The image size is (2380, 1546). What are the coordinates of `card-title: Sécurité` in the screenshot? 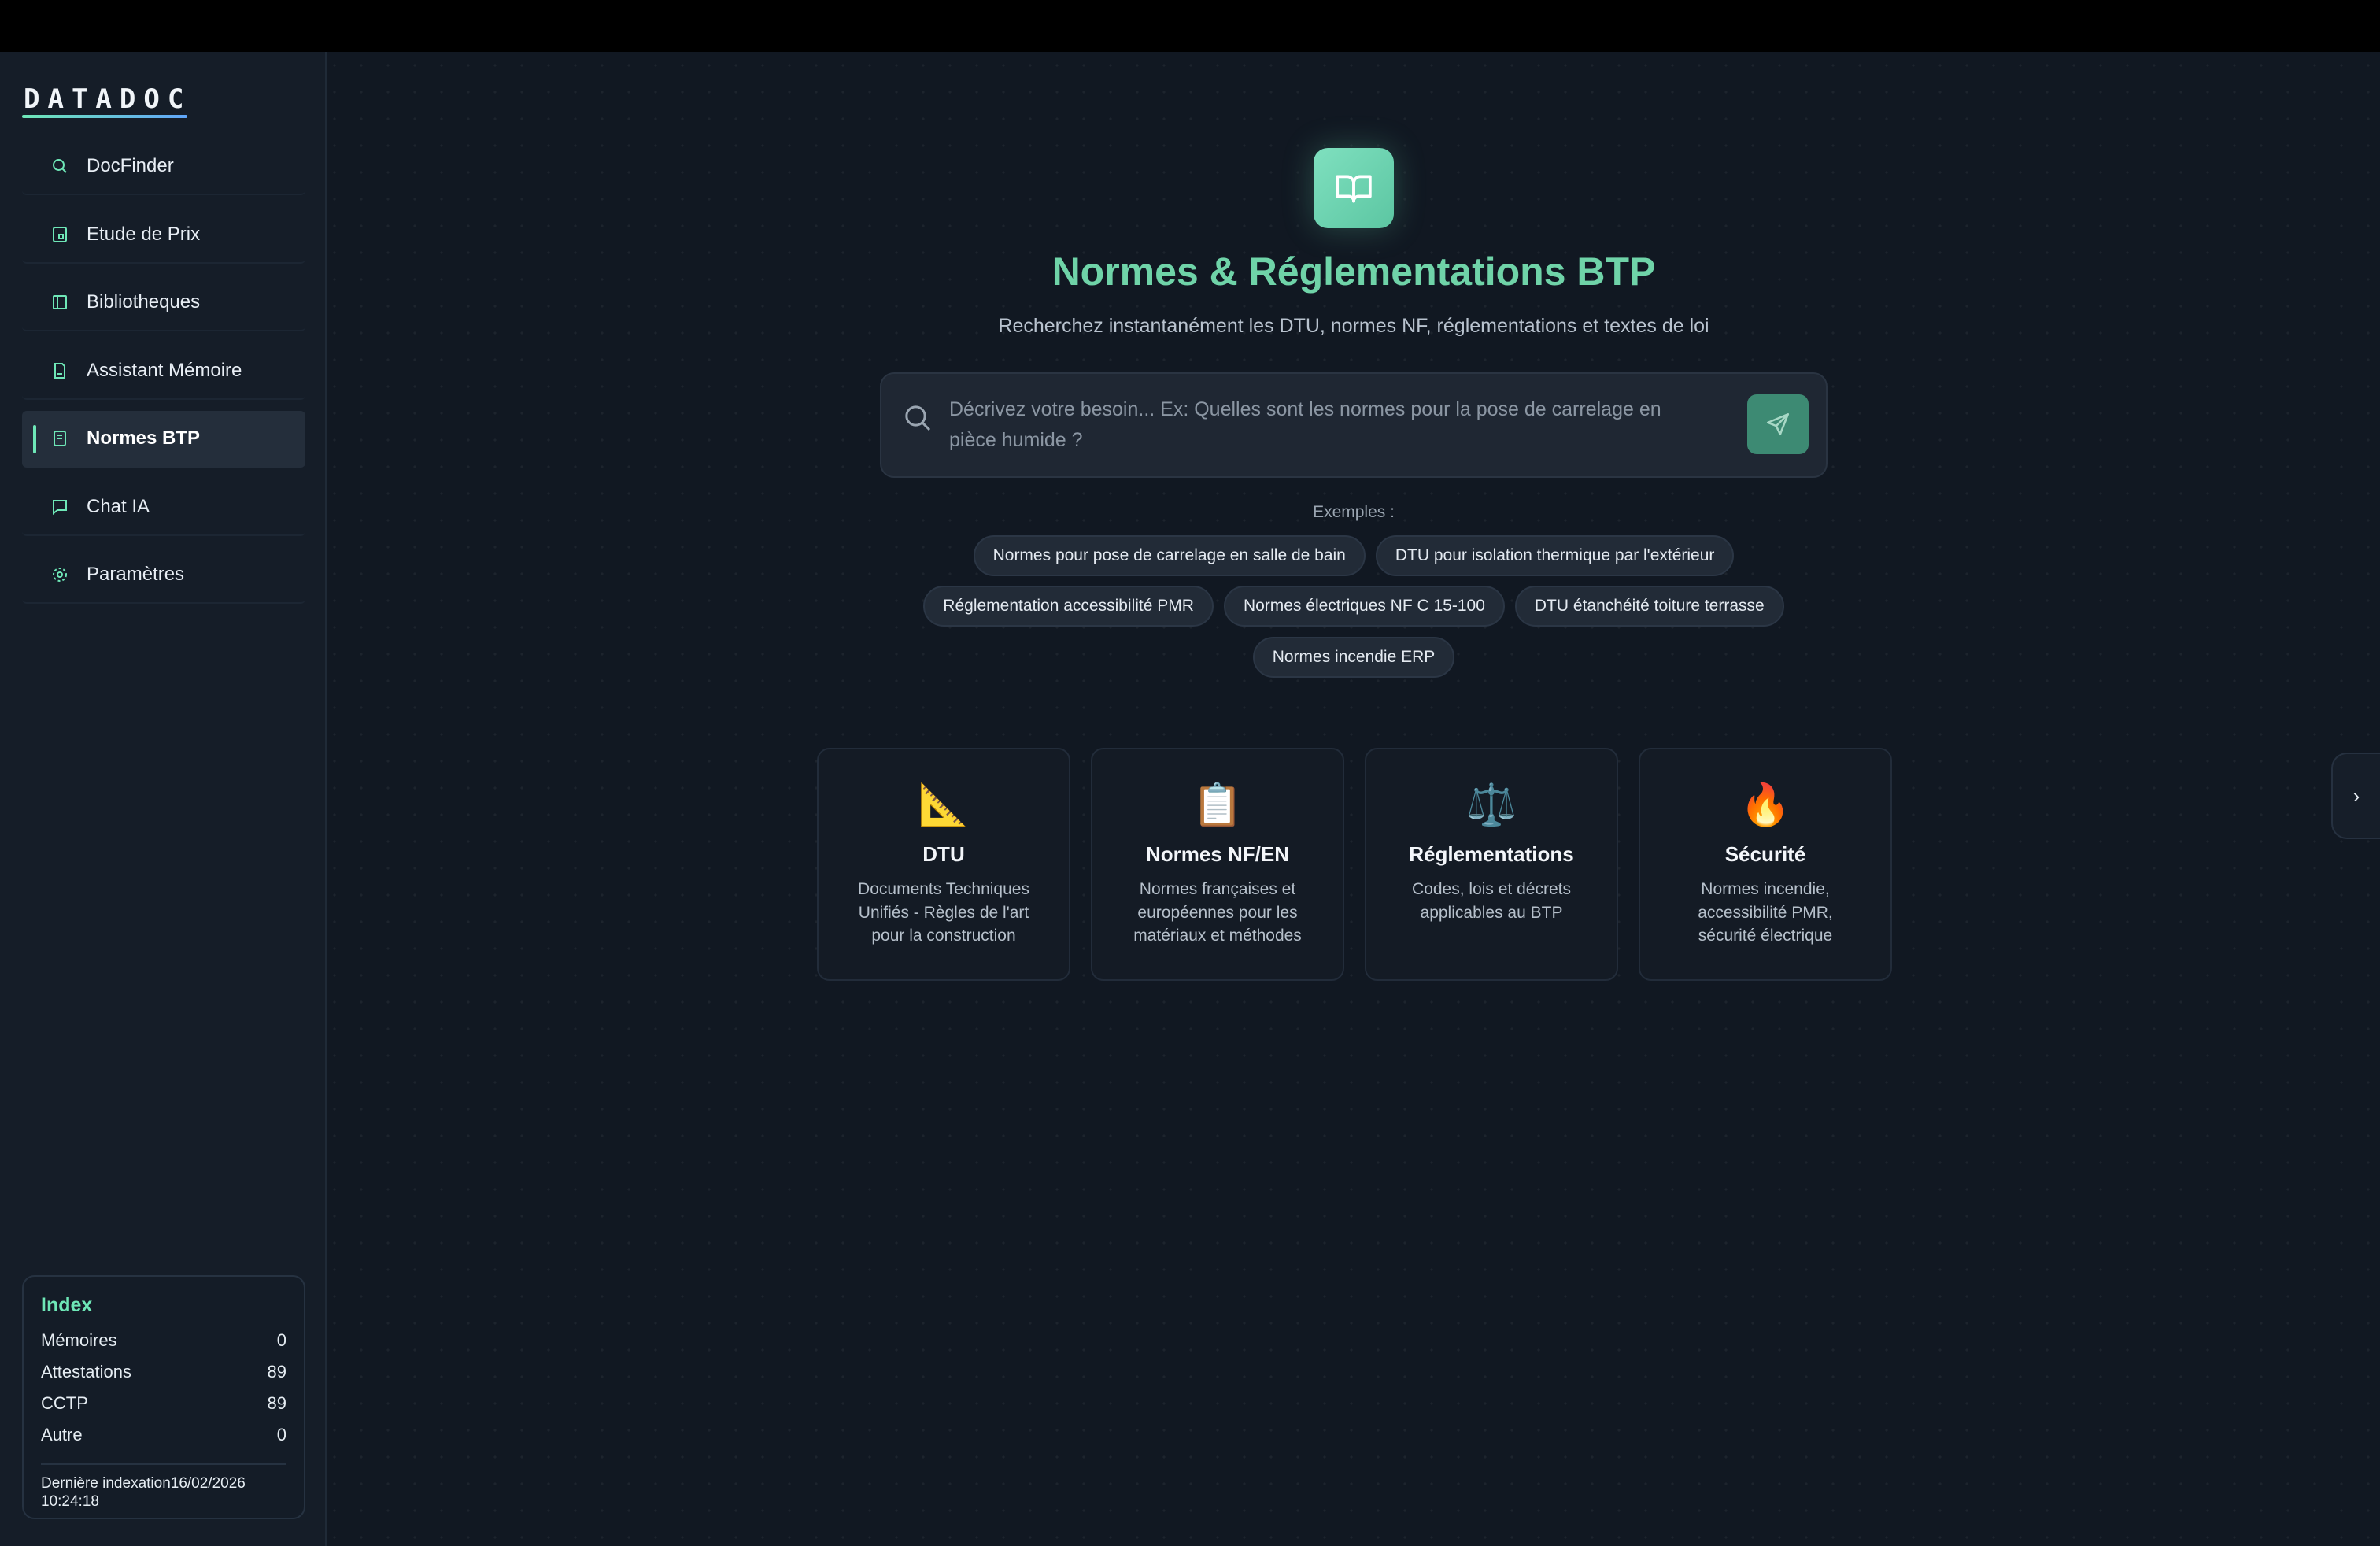 It's located at (1765, 854).